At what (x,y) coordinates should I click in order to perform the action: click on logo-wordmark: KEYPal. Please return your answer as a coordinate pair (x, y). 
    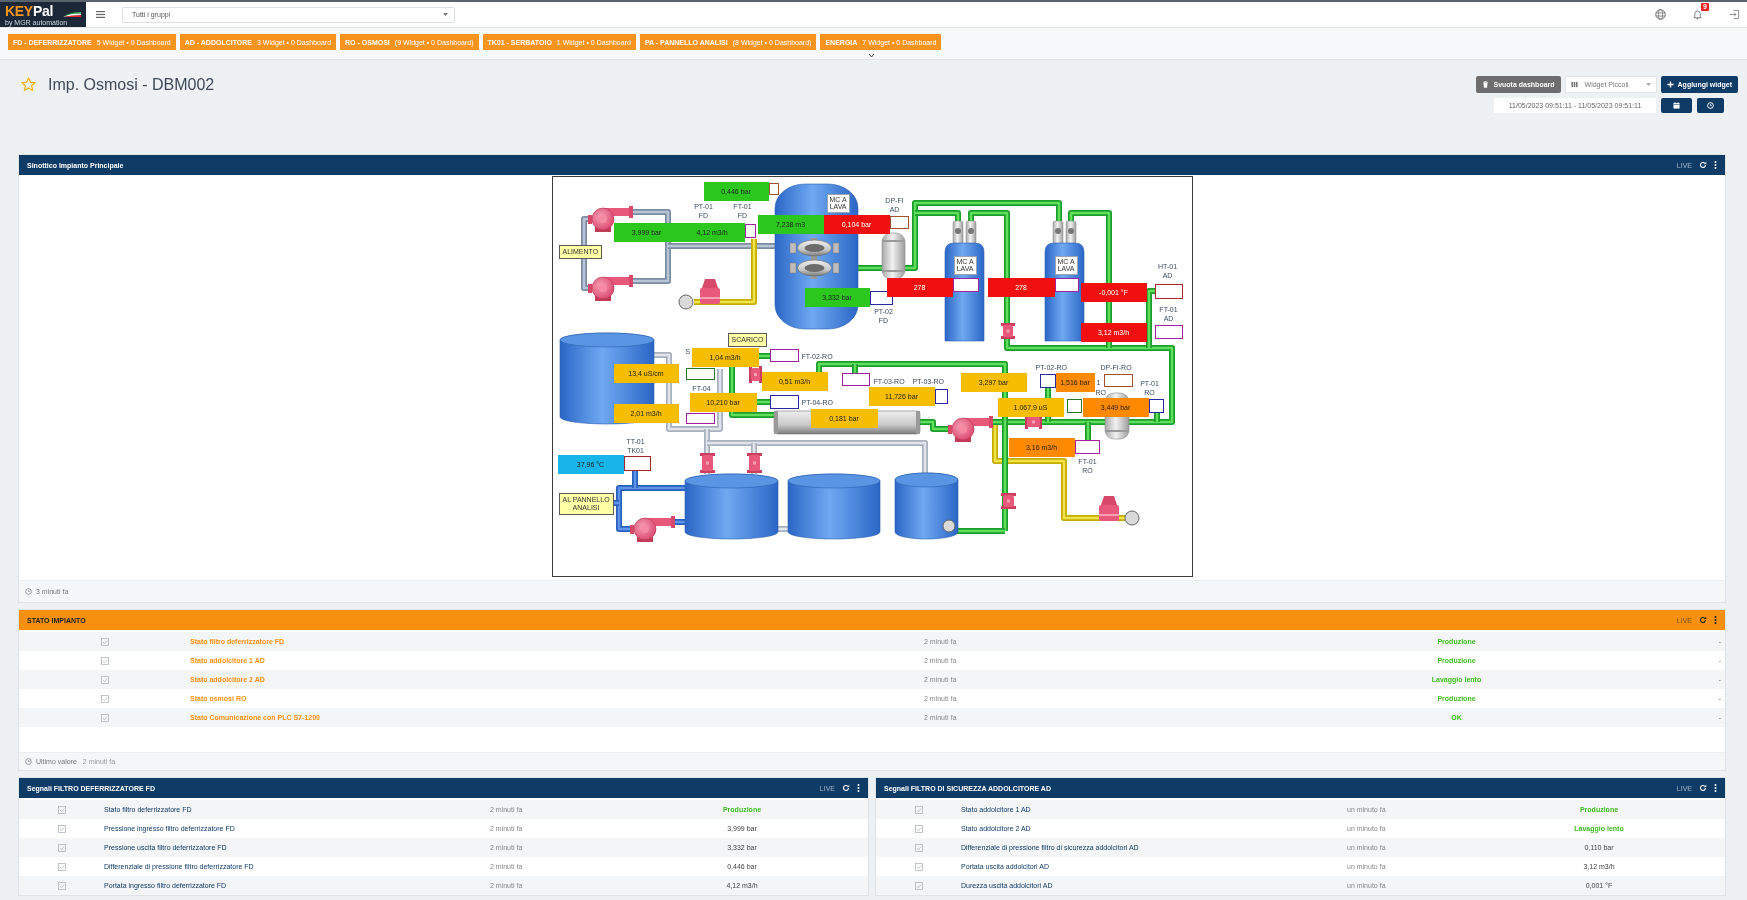
    Looking at the image, I should click on (29, 10).